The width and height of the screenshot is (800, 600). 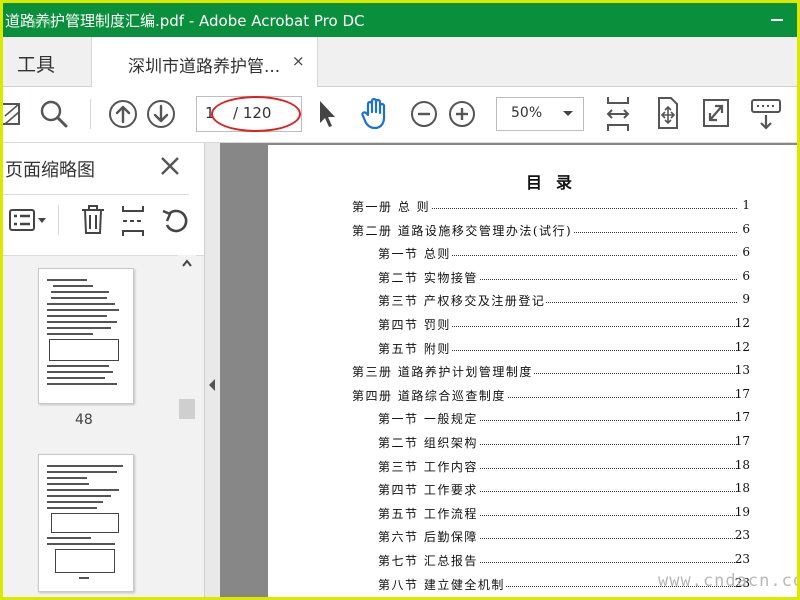 What do you see at coordinates (777, 20) in the screenshot?
I see `minimize-button` at bounding box center [777, 20].